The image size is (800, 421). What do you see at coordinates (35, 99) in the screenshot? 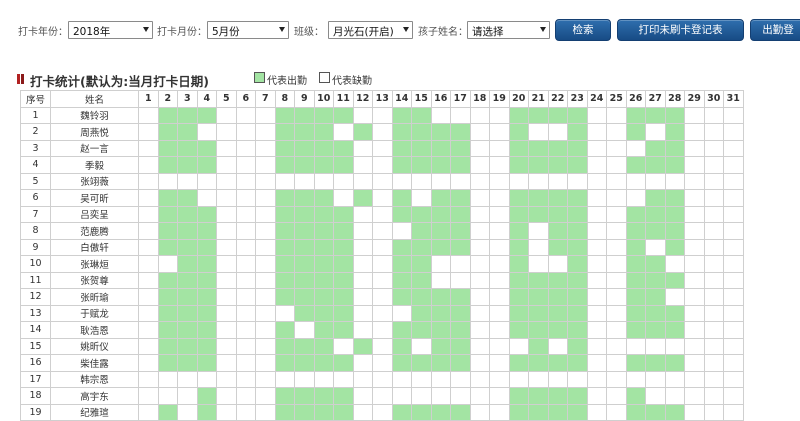
I see `column-header-index: 序号` at bounding box center [35, 99].